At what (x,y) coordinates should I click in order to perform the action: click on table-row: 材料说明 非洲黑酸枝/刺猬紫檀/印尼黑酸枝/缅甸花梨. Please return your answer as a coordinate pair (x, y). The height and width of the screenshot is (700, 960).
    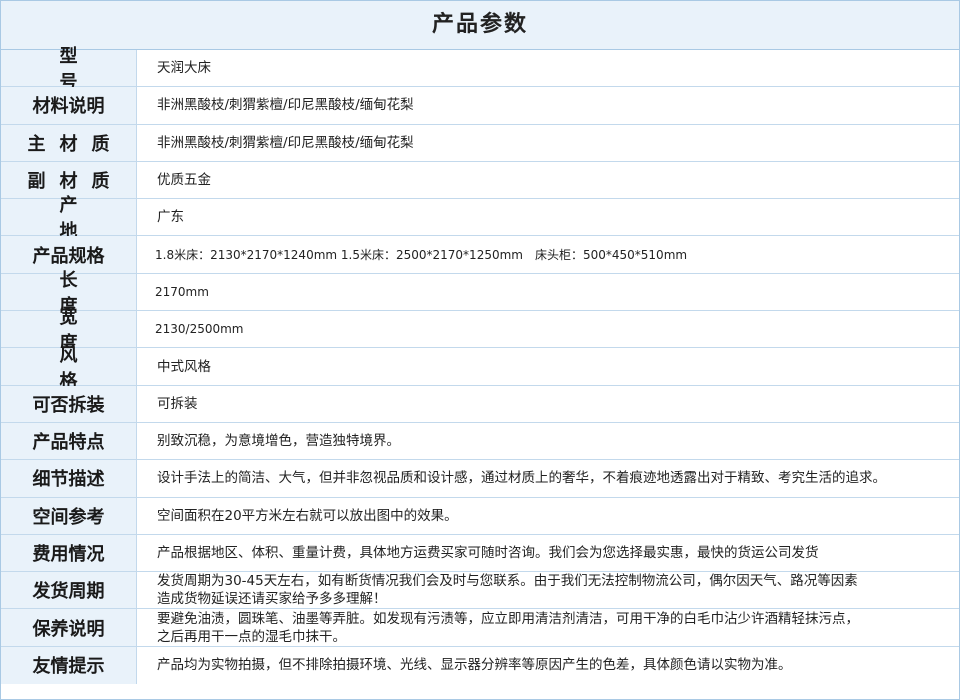
    Looking at the image, I should click on (480, 106).